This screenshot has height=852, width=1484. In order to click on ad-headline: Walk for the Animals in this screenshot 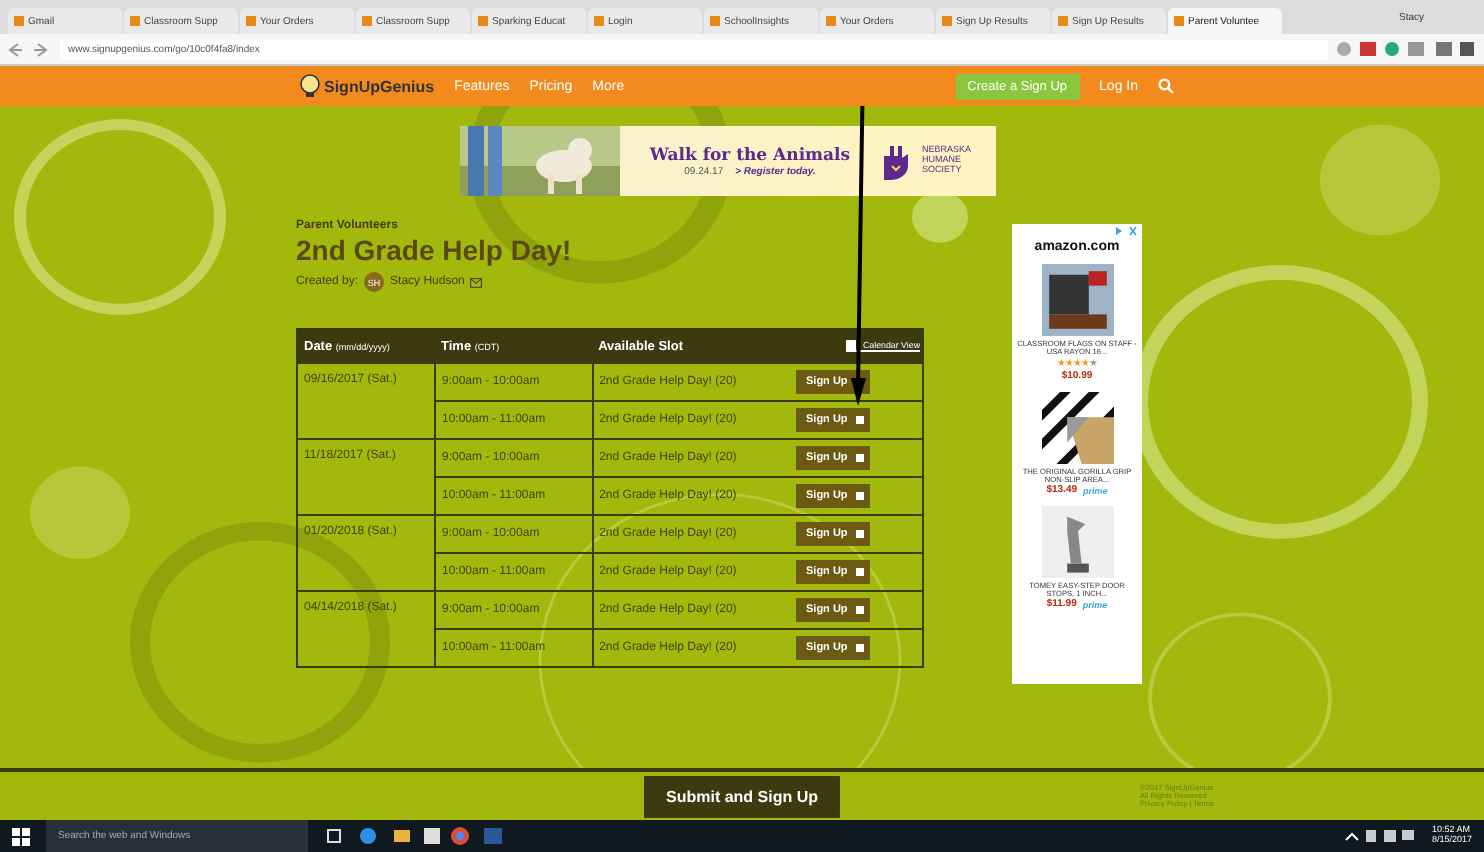, I will do `click(750, 155)`.